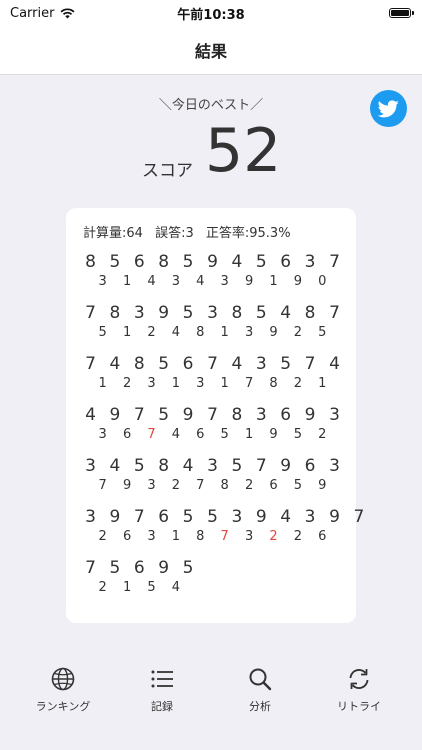 The image size is (422, 750). What do you see at coordinates (248, 233) in the screenshot?
I see `accuracy-rate: 正答率:95.3%` at bounding box center [248, 233].